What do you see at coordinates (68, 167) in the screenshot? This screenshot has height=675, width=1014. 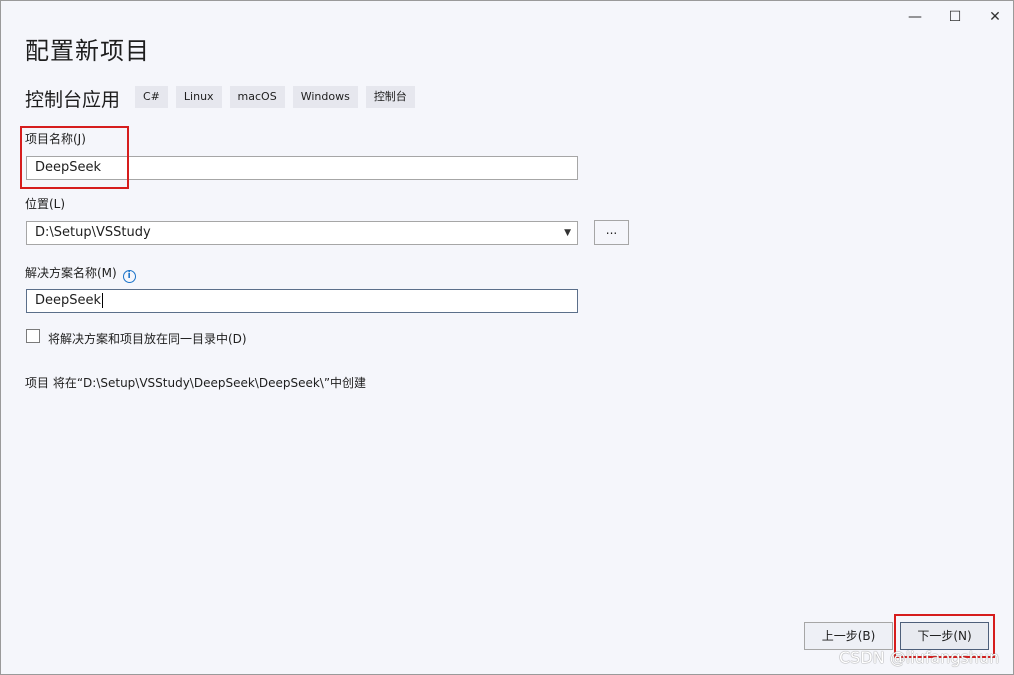 I see `project-name-value: DeepSeek` at bounding box center [68, 167].